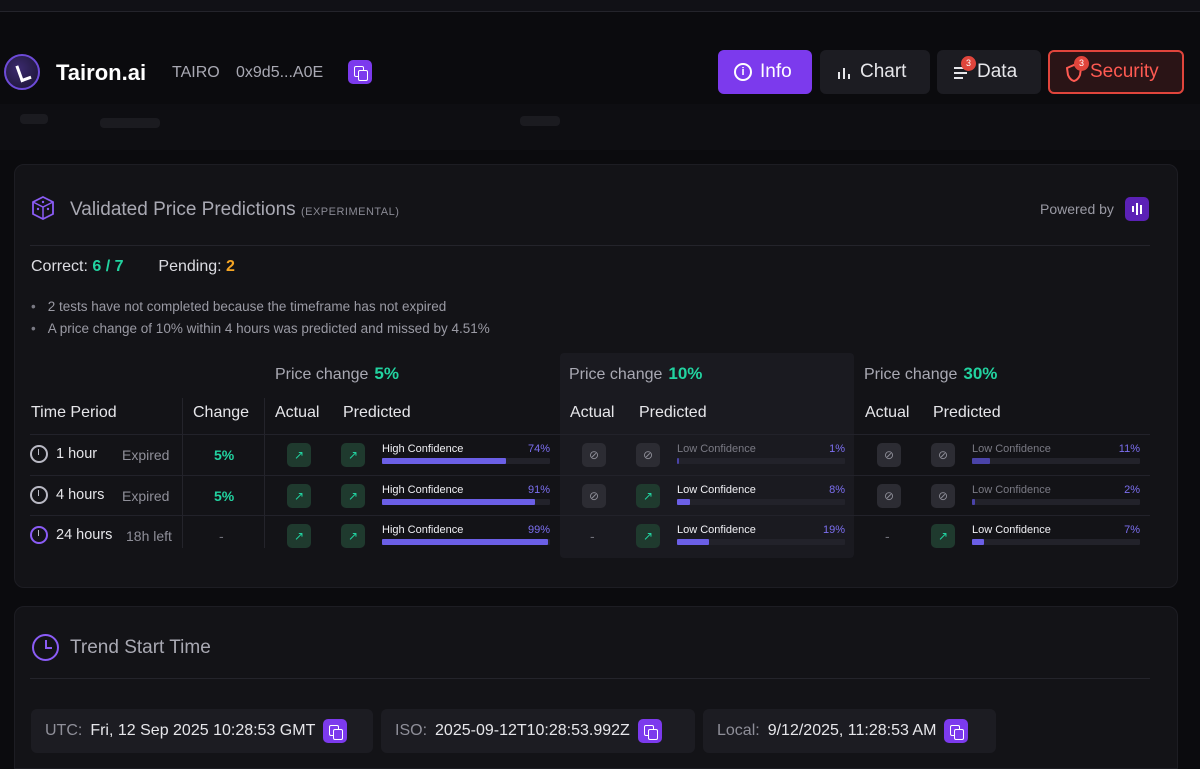  I want to click on row-status: Expired, so click(146, 455).